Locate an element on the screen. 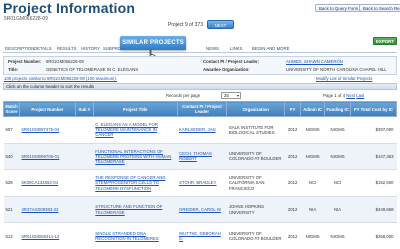 The height and width of the screenshot is (249, 400). col-fy: FY is located at coordinates (293, 109).